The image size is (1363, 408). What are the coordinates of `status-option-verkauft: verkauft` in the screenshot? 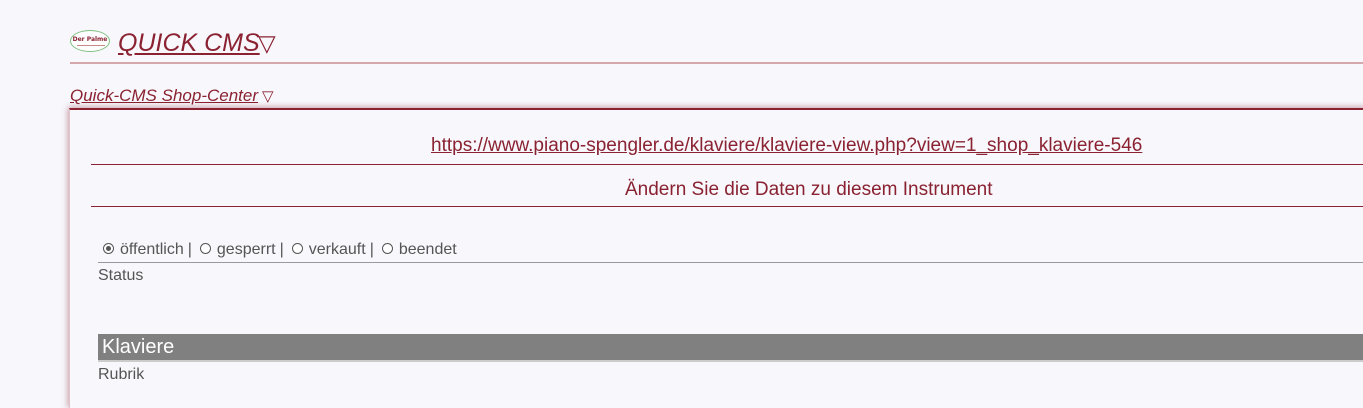 It's located at (328, 250).